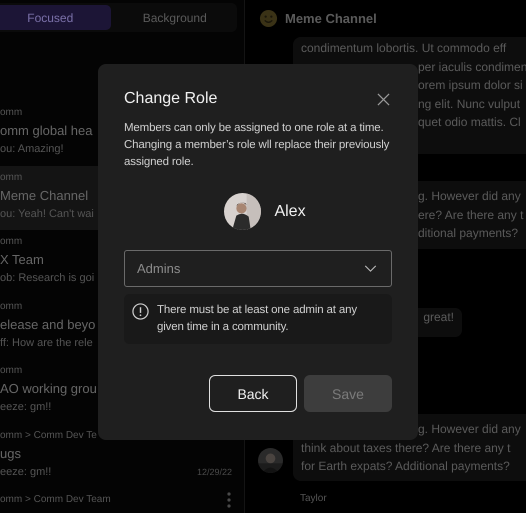  What do you see at coordinates (258, 268) in the screenshot?
I see `role-dropdown: Admins` at bounding box center [258, 268].